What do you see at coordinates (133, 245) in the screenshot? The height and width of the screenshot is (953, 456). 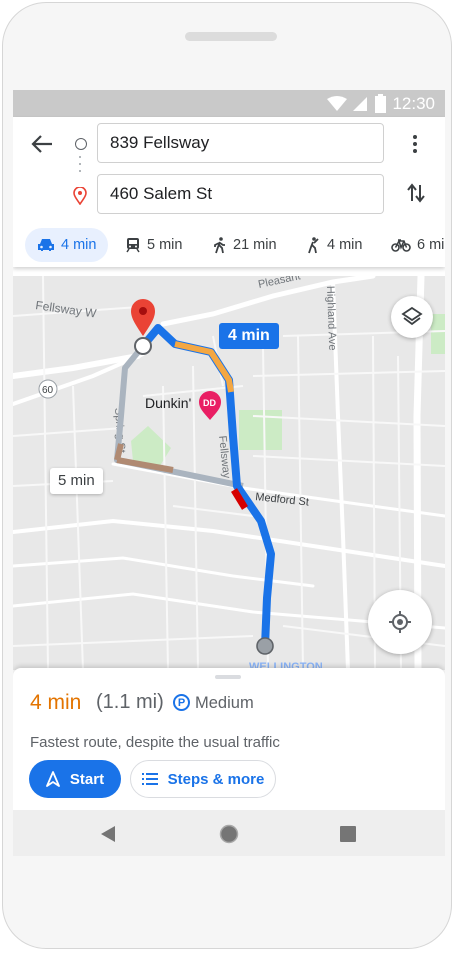 I see `transit-icon` at bounding box center [133, 245].